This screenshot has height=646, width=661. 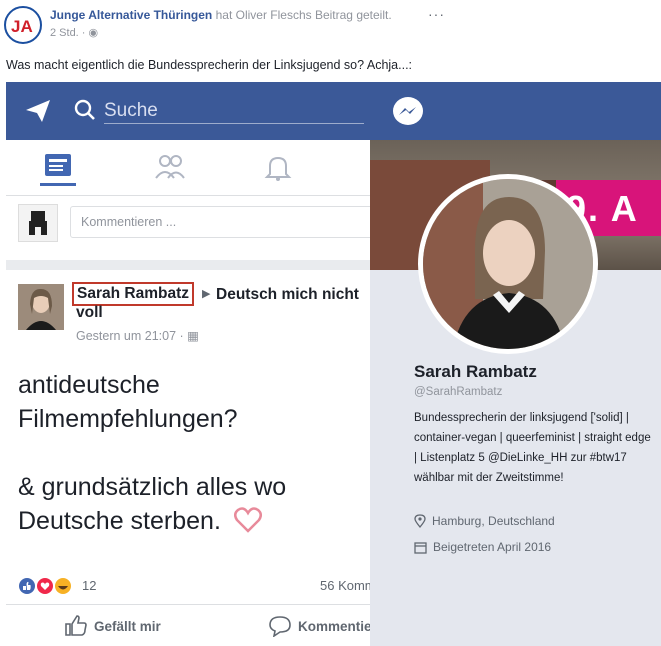 I want to click on reaction-icons, so click(x=49, y=586).